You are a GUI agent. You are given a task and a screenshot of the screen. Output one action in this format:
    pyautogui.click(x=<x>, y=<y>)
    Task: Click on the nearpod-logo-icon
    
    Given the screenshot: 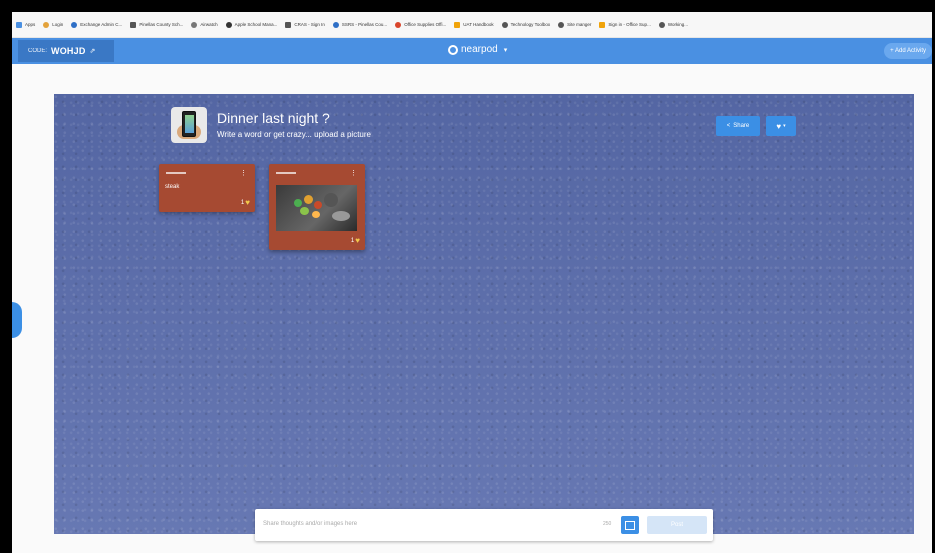 What is the action you would take?
    pyautogui.click(x=453, y=49)
    